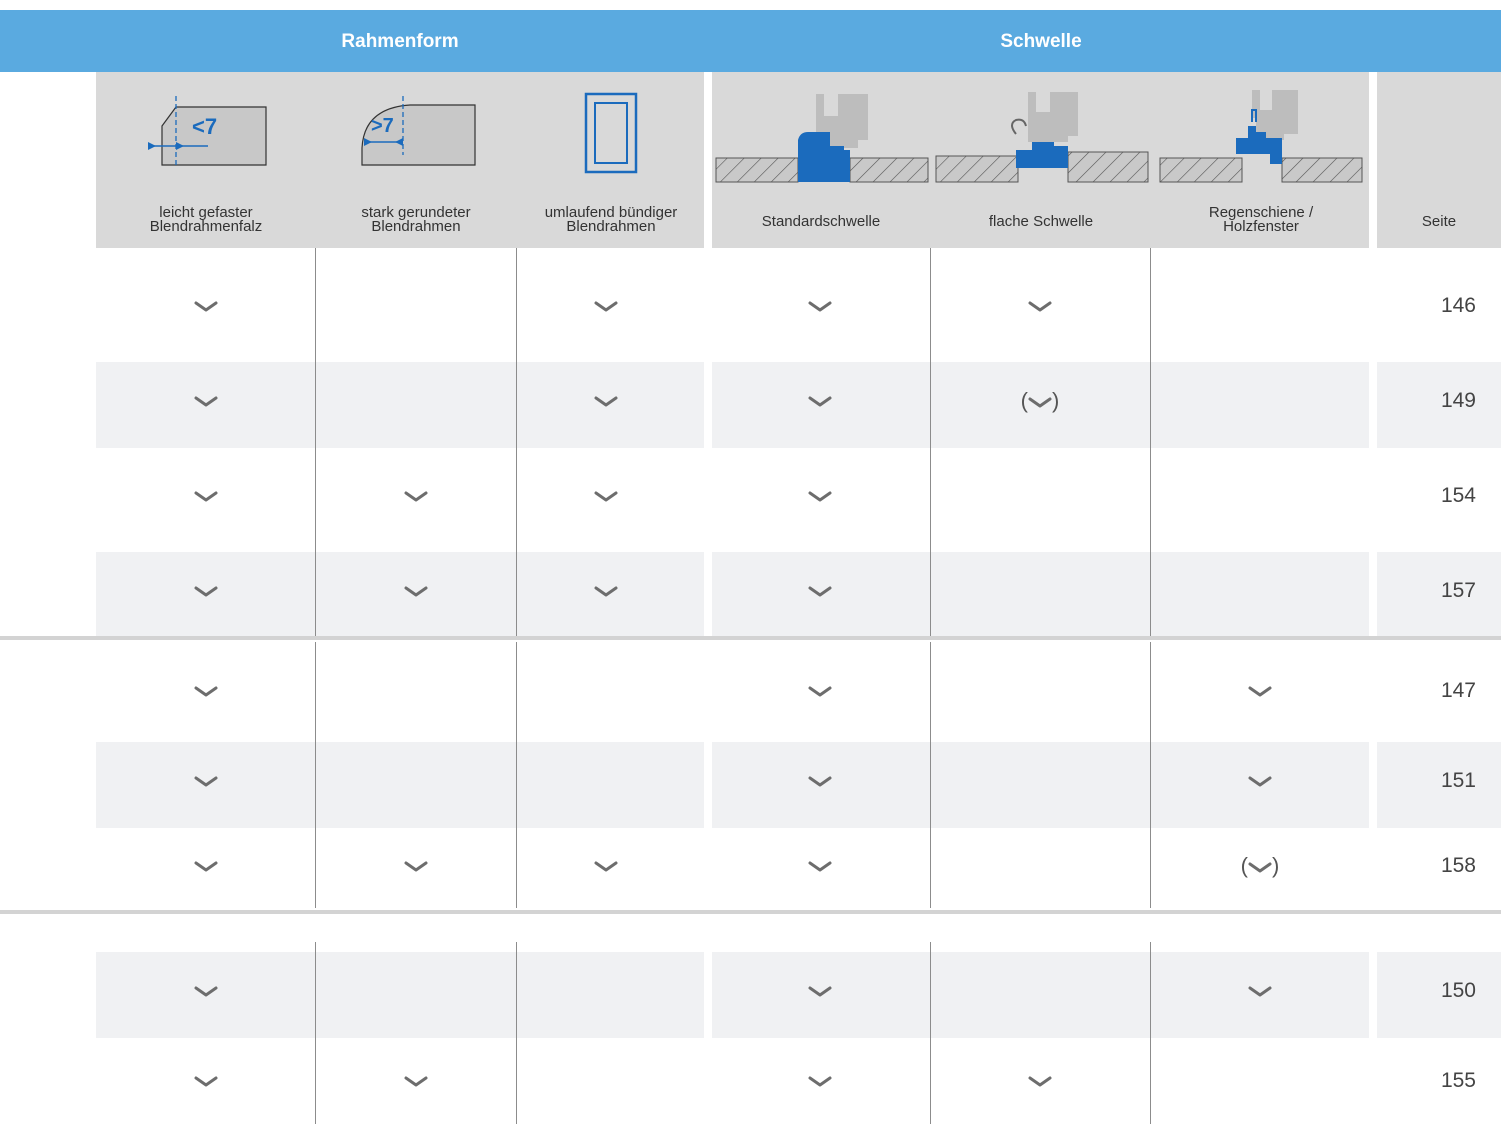 The height and width of the screenshot is (1124, 1501). Describe the element at coordinates (1458, 400) in the screenshot. I see `page-number: 149` at that location.